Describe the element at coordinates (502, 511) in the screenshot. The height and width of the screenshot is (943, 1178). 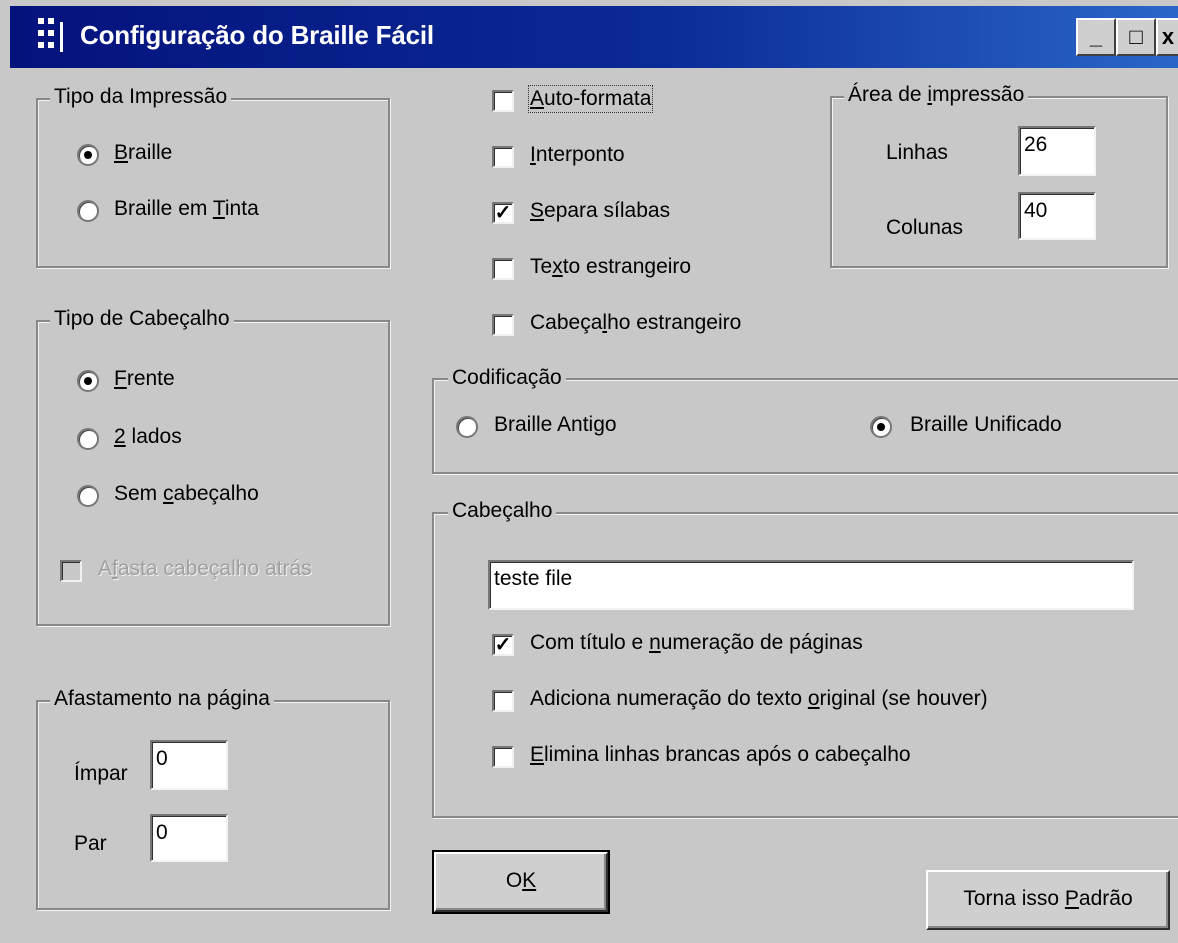
I see `header-group-label: Cabeçalho` at that location.